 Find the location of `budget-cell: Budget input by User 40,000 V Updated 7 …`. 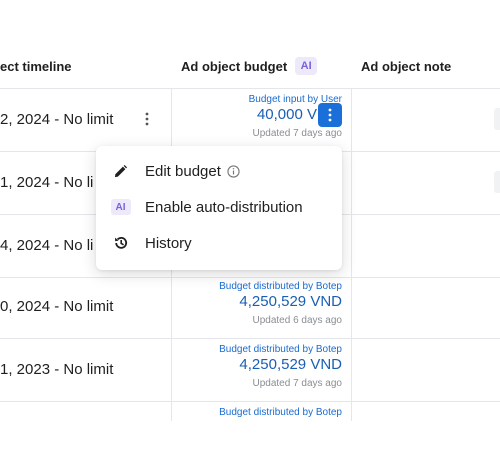

budget-cell: Budget input by User 40,000 V Updated 7 … is located at coordinates (257, 119).